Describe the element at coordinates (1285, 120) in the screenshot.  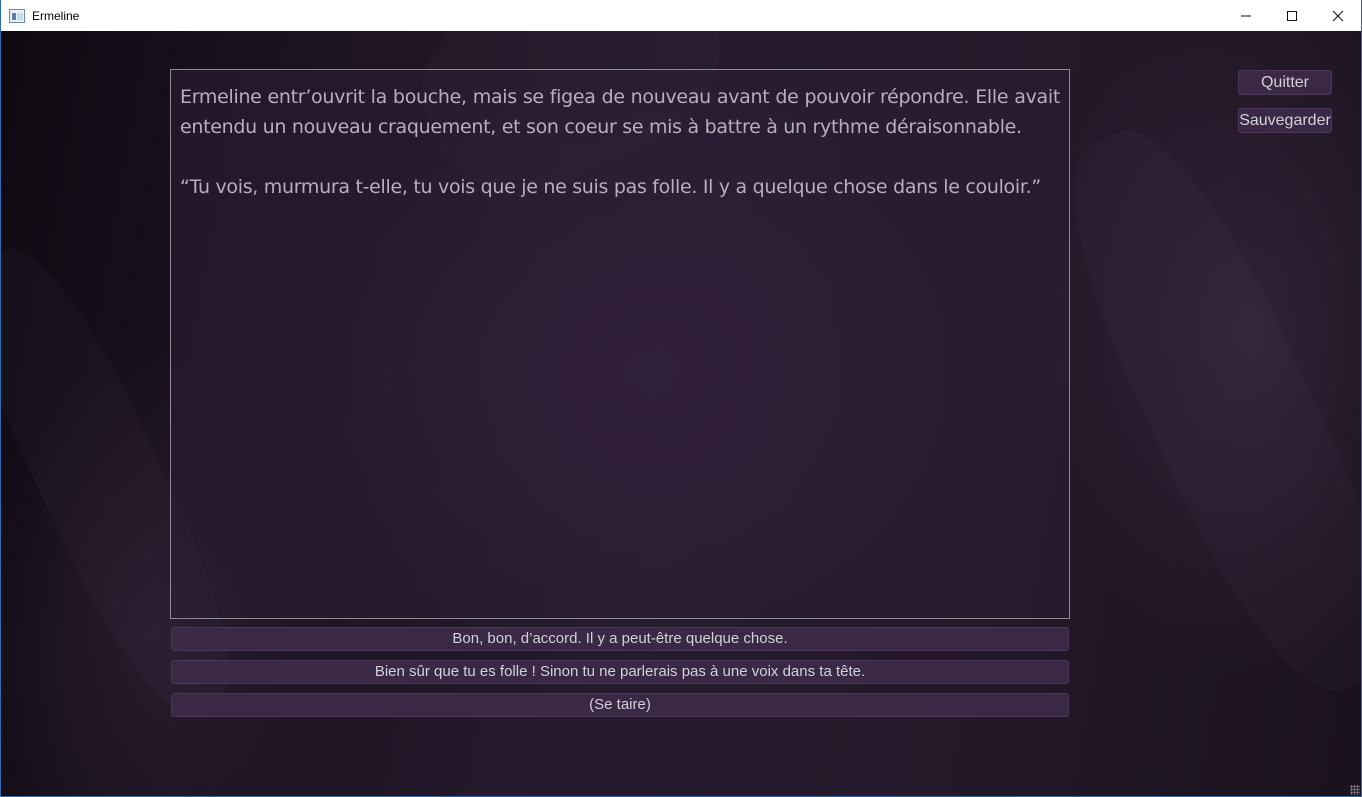
I see `save-button: Sauvegarder` at that location.